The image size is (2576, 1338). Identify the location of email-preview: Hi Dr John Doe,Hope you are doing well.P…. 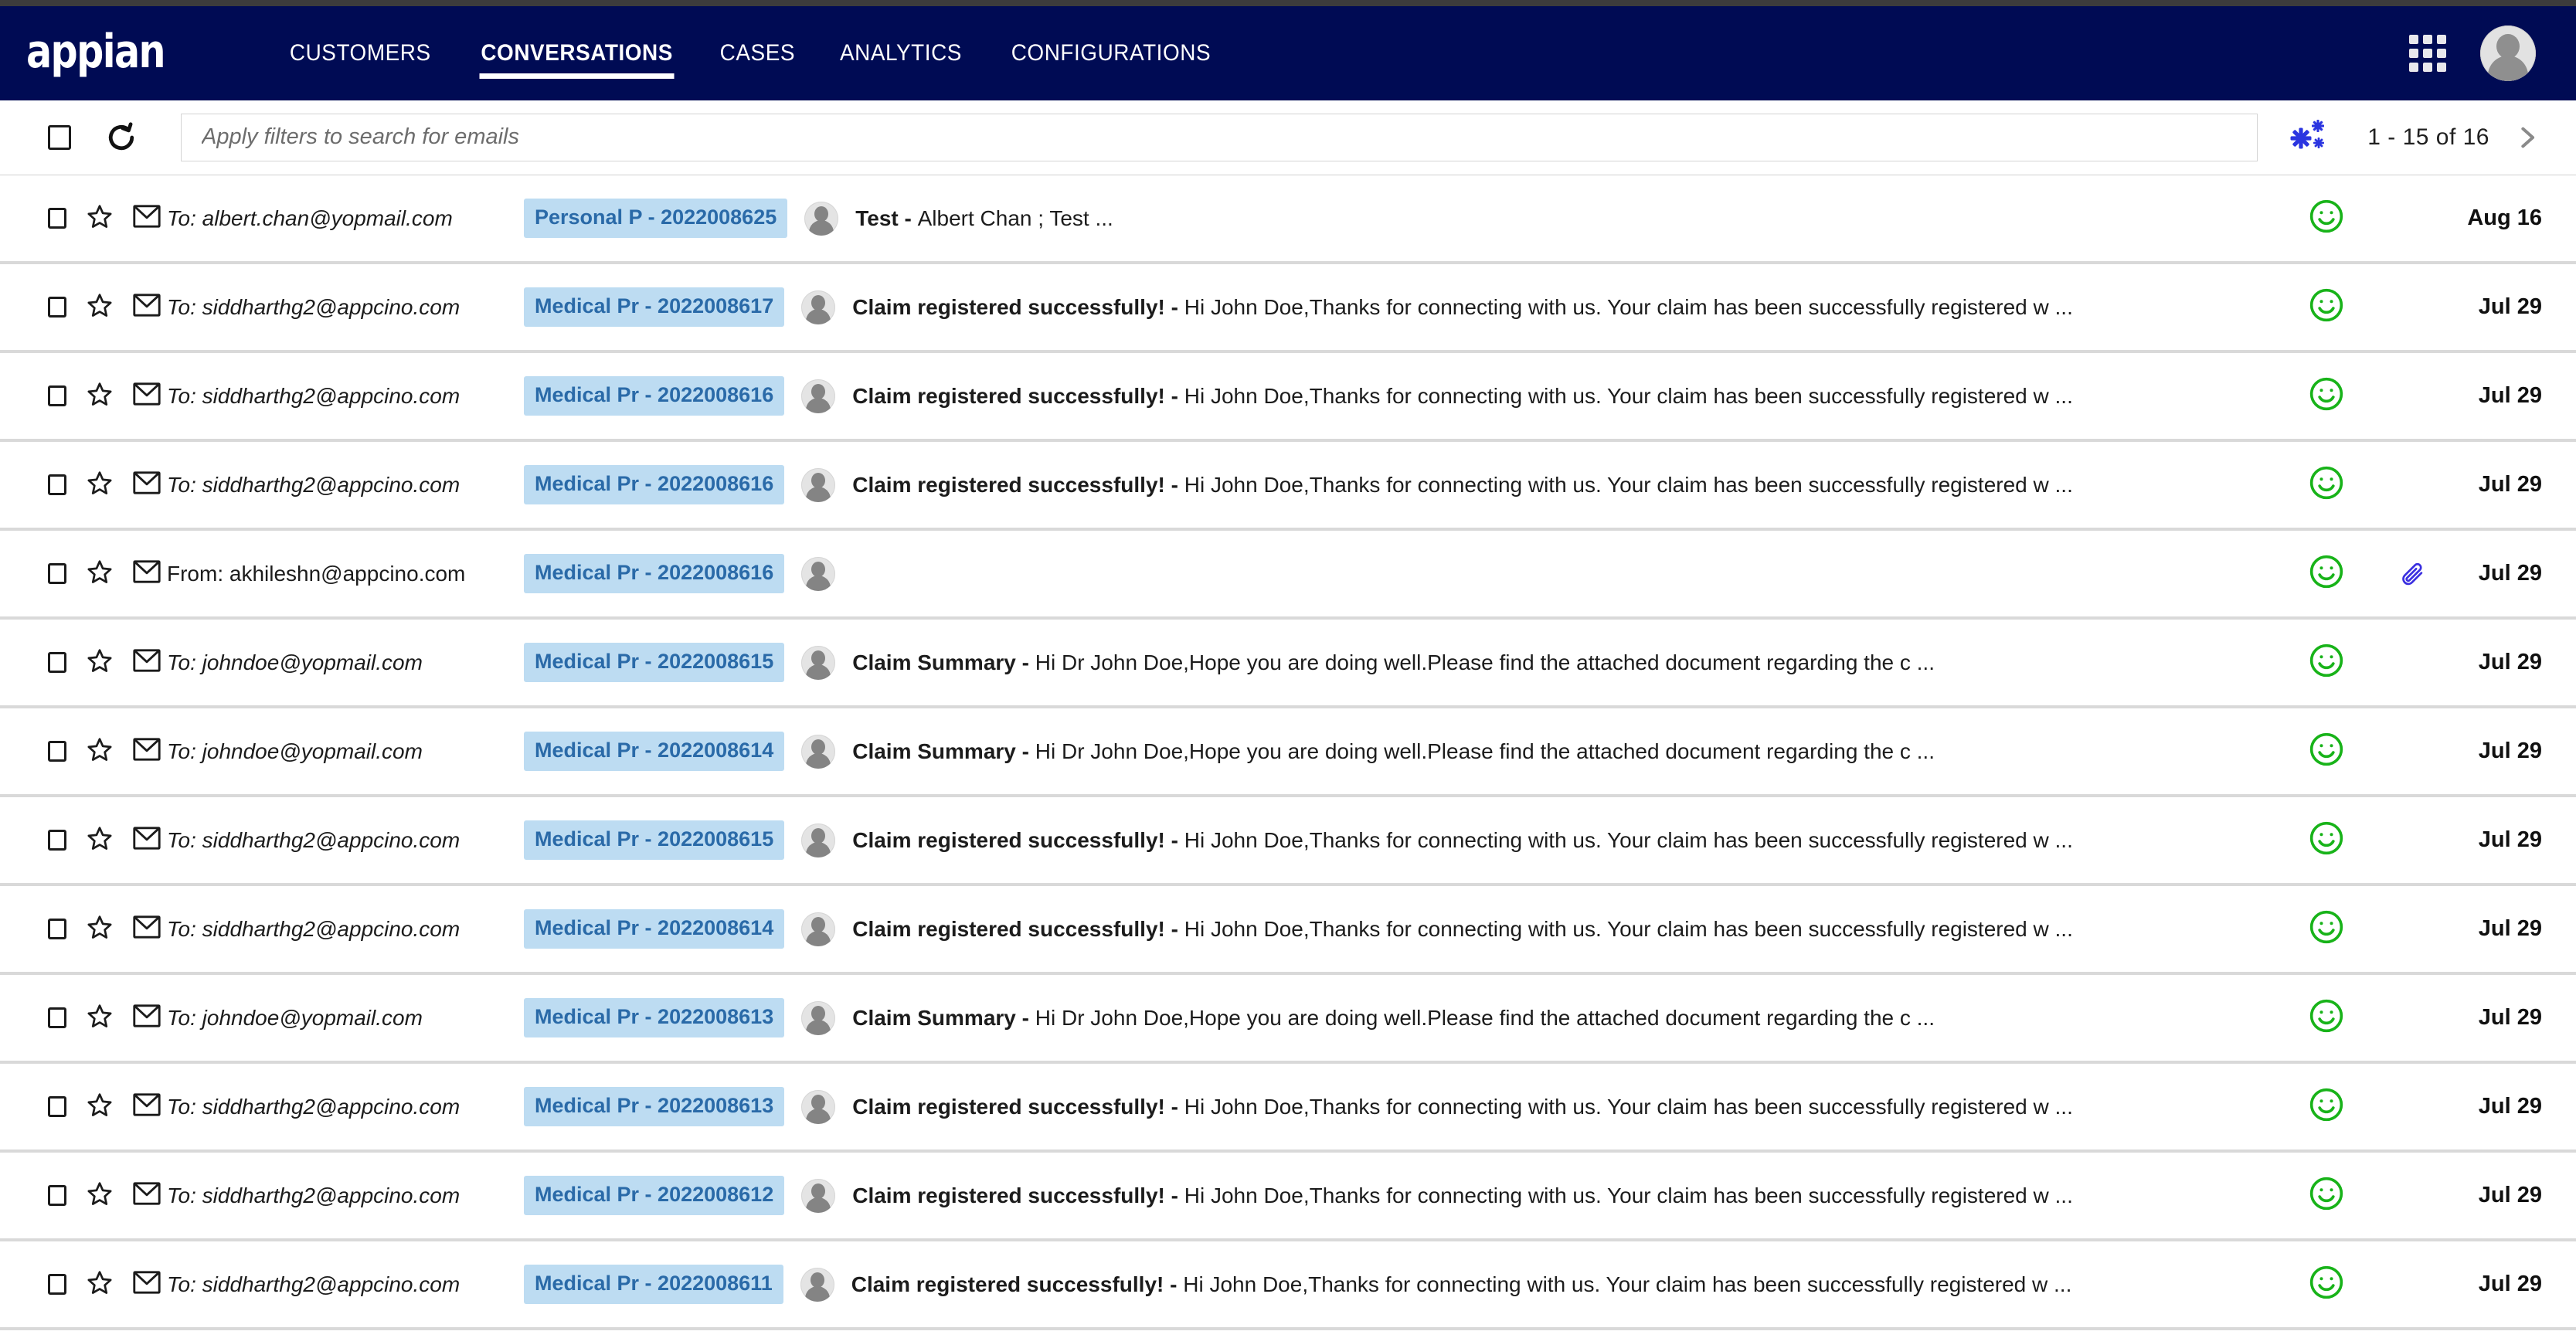
(1485, 1018).